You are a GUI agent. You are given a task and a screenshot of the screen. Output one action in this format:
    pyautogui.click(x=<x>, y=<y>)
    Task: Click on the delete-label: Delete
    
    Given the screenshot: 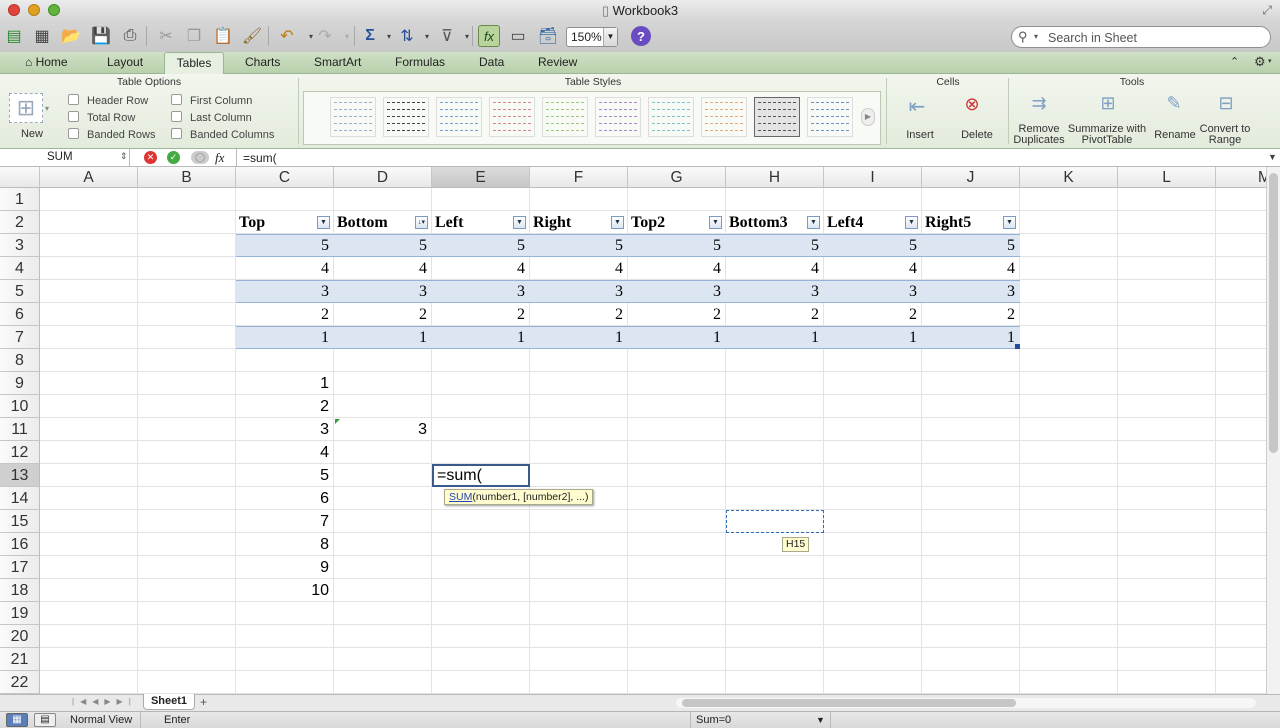 What is the action you would take?
    pyautogui.click(x=977, y=135)
    